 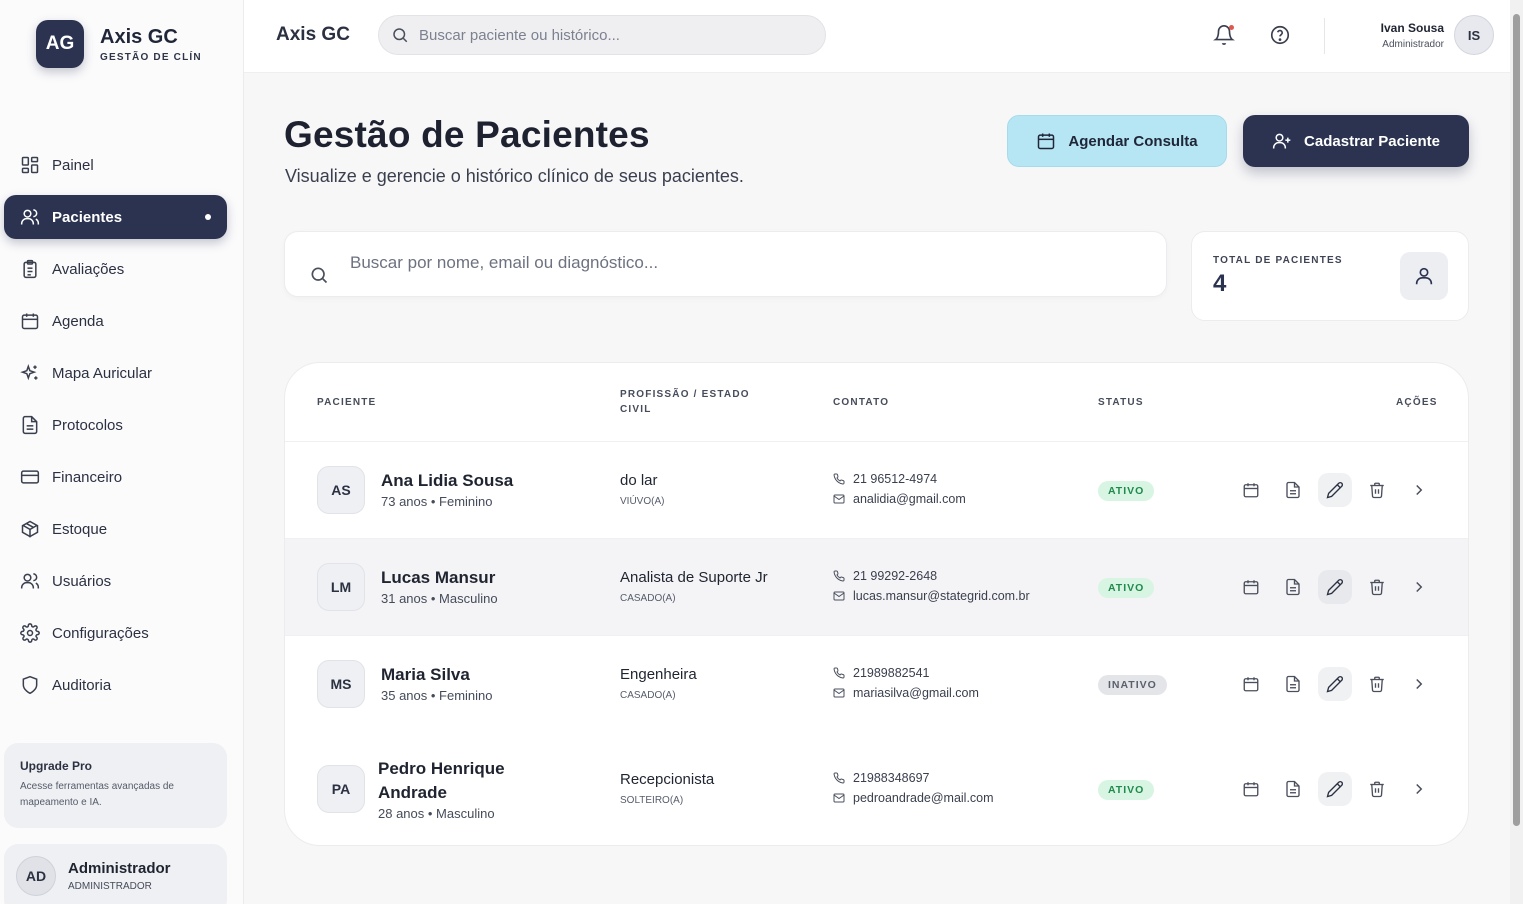 What do you see at coordinates (341, 789) in the screenshot?
I see `avatar: PA` at bounding box center [341, 789].